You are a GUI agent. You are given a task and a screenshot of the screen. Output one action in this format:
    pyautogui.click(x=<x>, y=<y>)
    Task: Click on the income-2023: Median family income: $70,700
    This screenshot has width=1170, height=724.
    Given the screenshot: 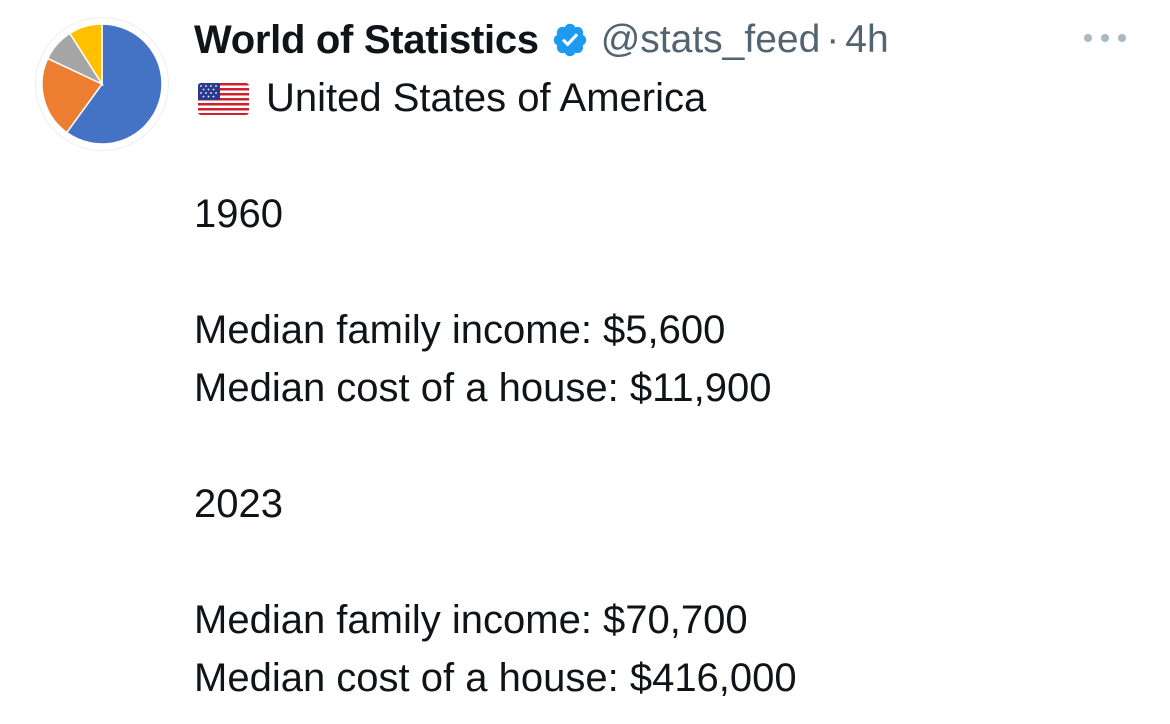 What is the action you would take?
    pyautogui.click(x=471, y=620)
    